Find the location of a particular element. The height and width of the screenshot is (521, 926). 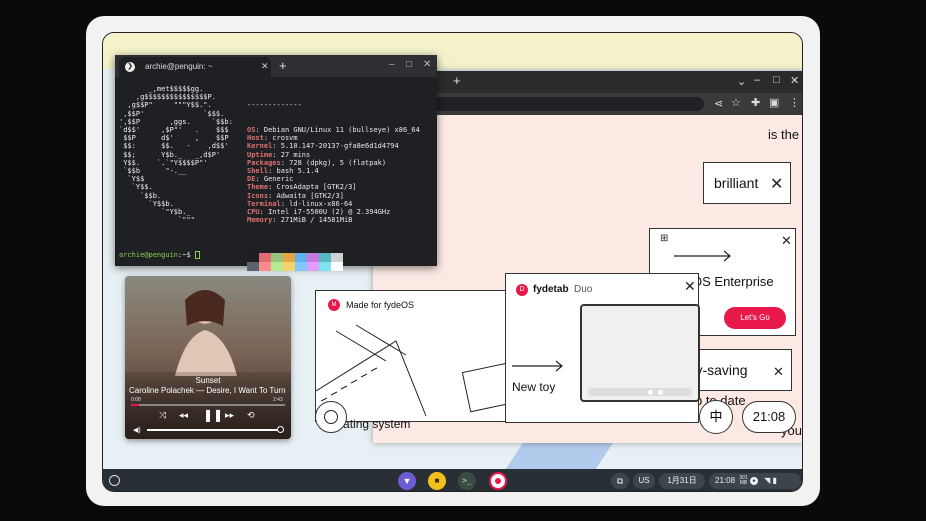

ruler-illustration is located at coordinates (416, 370).